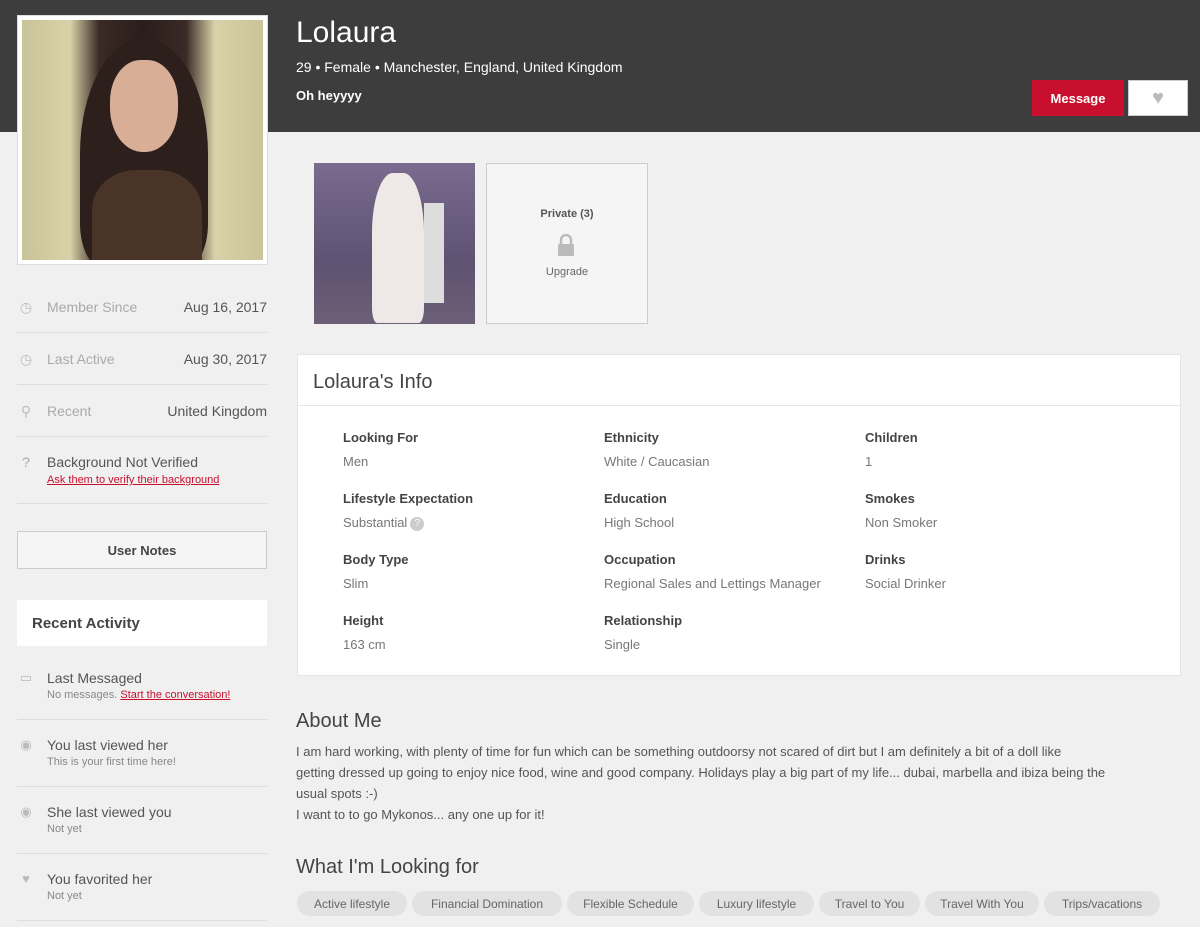  What do you see at coordinates (487, 903) in the screenshot?
I see `tag-chip: Financial Domination` at bounding box center [487, 903].